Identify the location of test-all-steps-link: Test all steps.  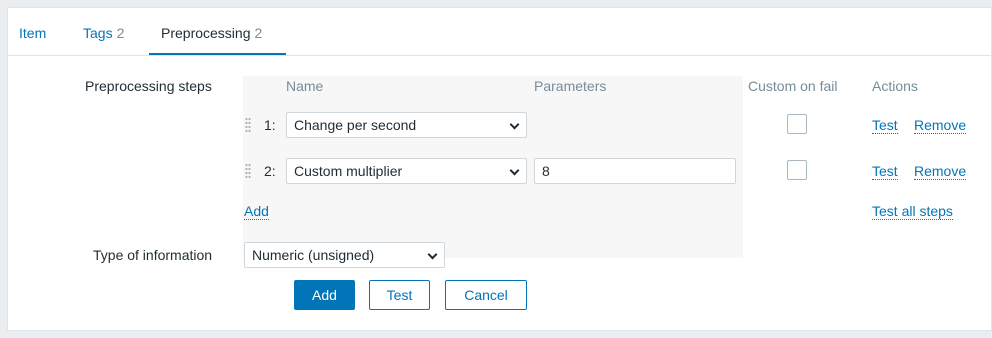
(912, 211).